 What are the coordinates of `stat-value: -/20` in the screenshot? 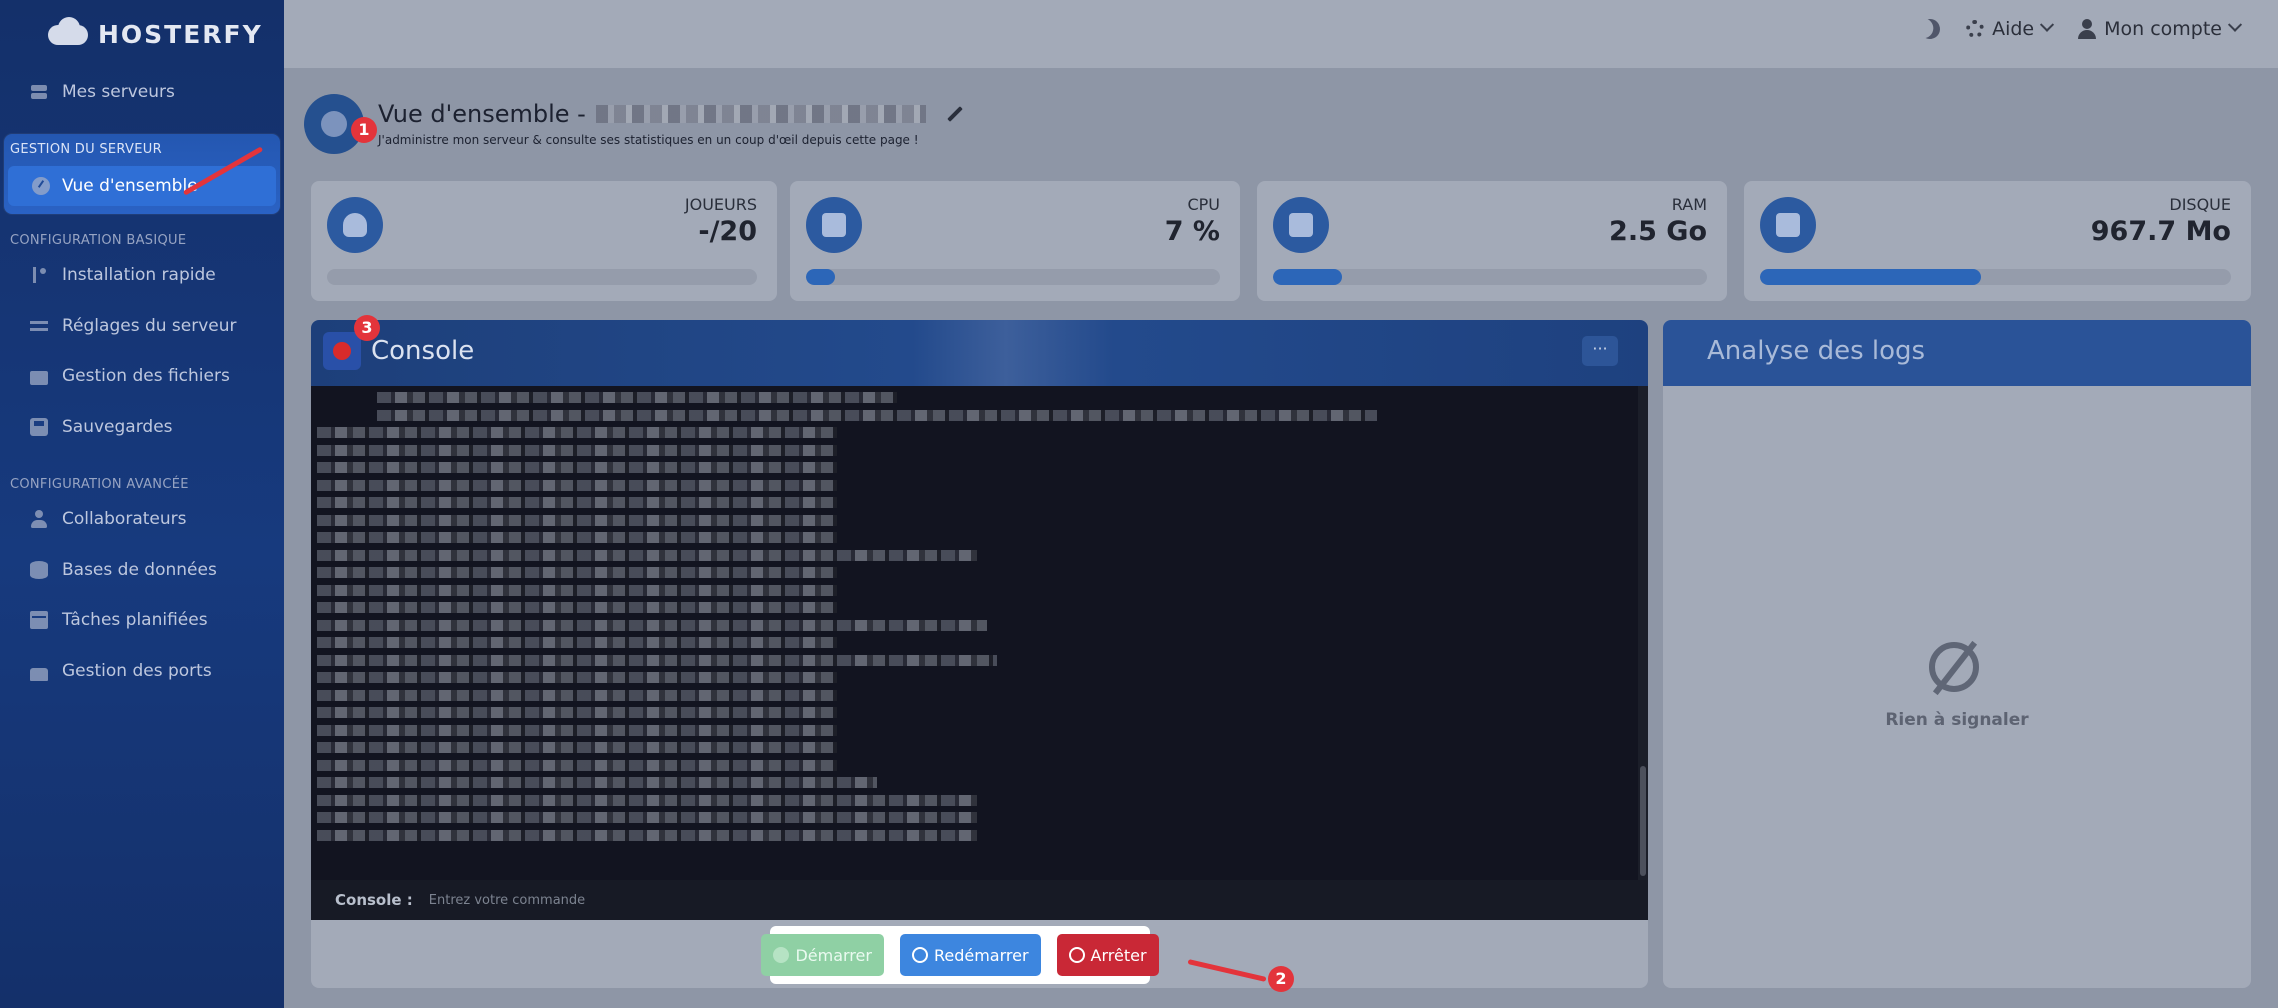 It's located at (727, 231).